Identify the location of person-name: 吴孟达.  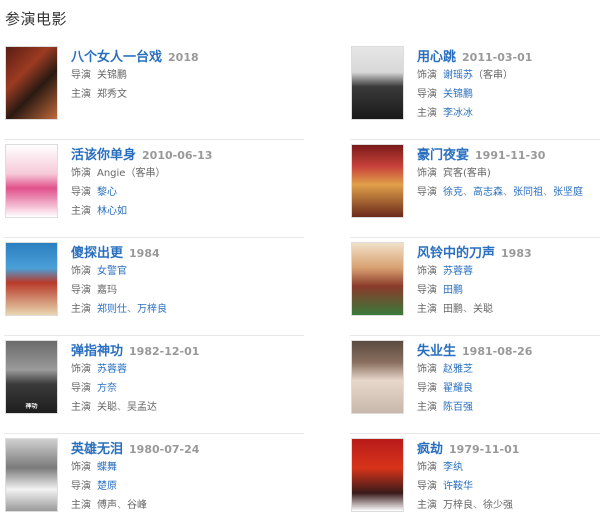
(142, 407).